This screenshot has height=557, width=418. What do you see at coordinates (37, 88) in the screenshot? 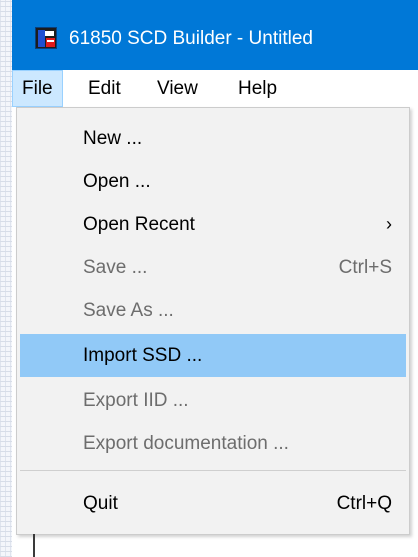
I see `menu-file: File` at bounding box center [37, 88].